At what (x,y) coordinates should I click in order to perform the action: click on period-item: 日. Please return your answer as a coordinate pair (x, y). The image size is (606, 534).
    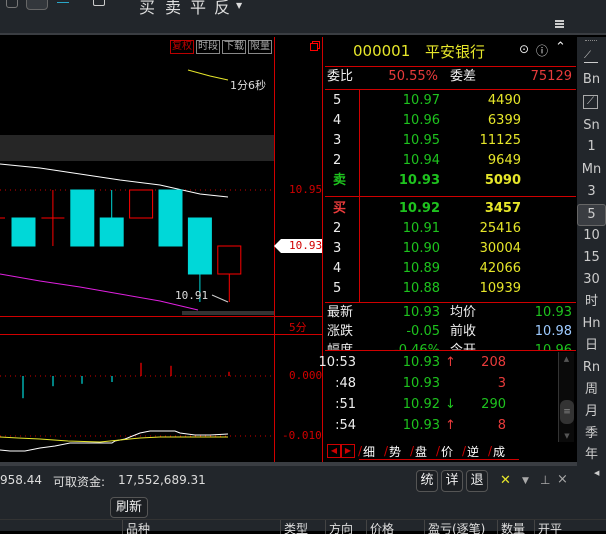
    Looking at the image, I should click on (591, 346).